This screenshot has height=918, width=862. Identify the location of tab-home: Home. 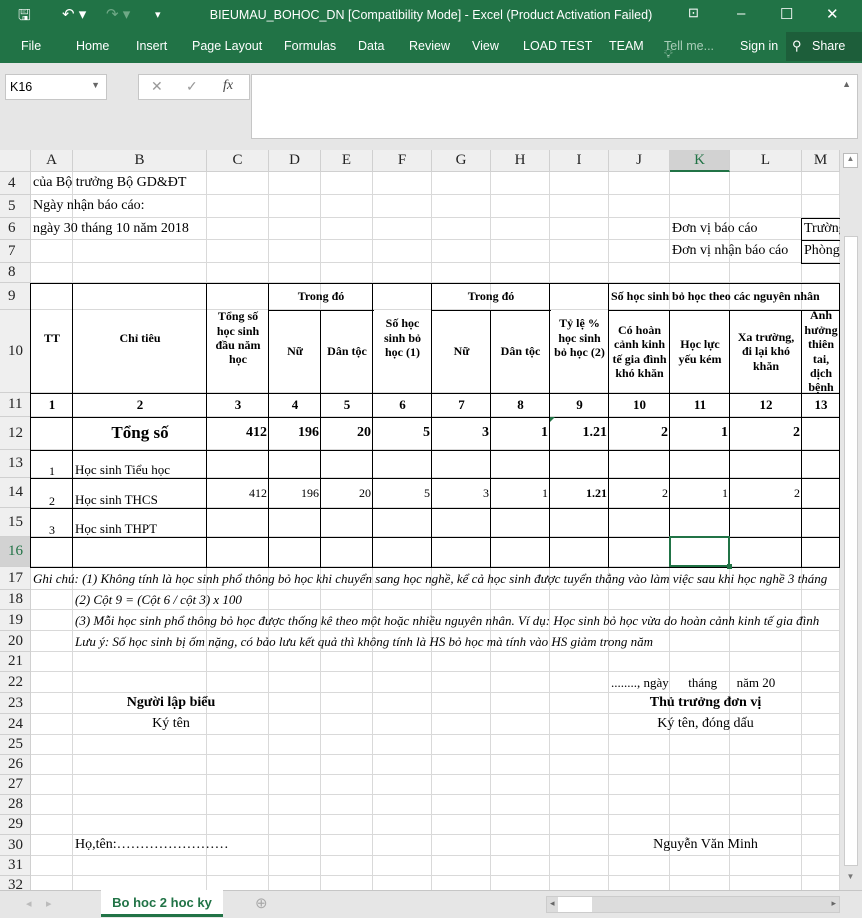
(92, 46).